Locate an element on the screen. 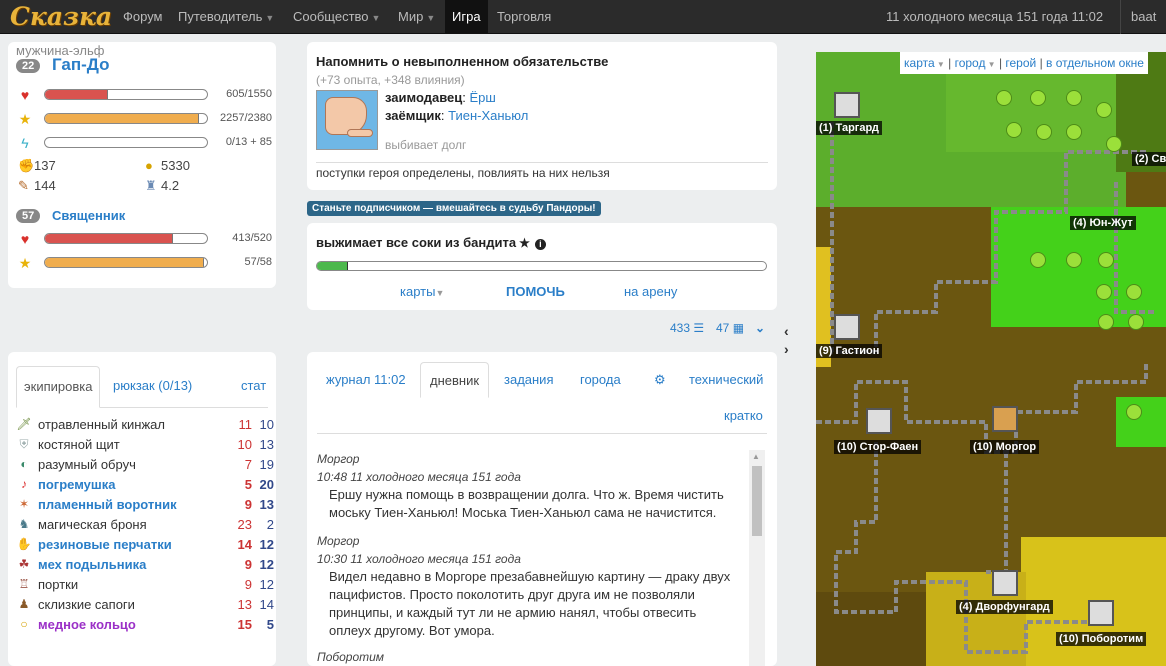 Image resolution: width=1166 pixels, height=666 pixels. panel-toggle: ‹ › is located at coordinates (786, 340).